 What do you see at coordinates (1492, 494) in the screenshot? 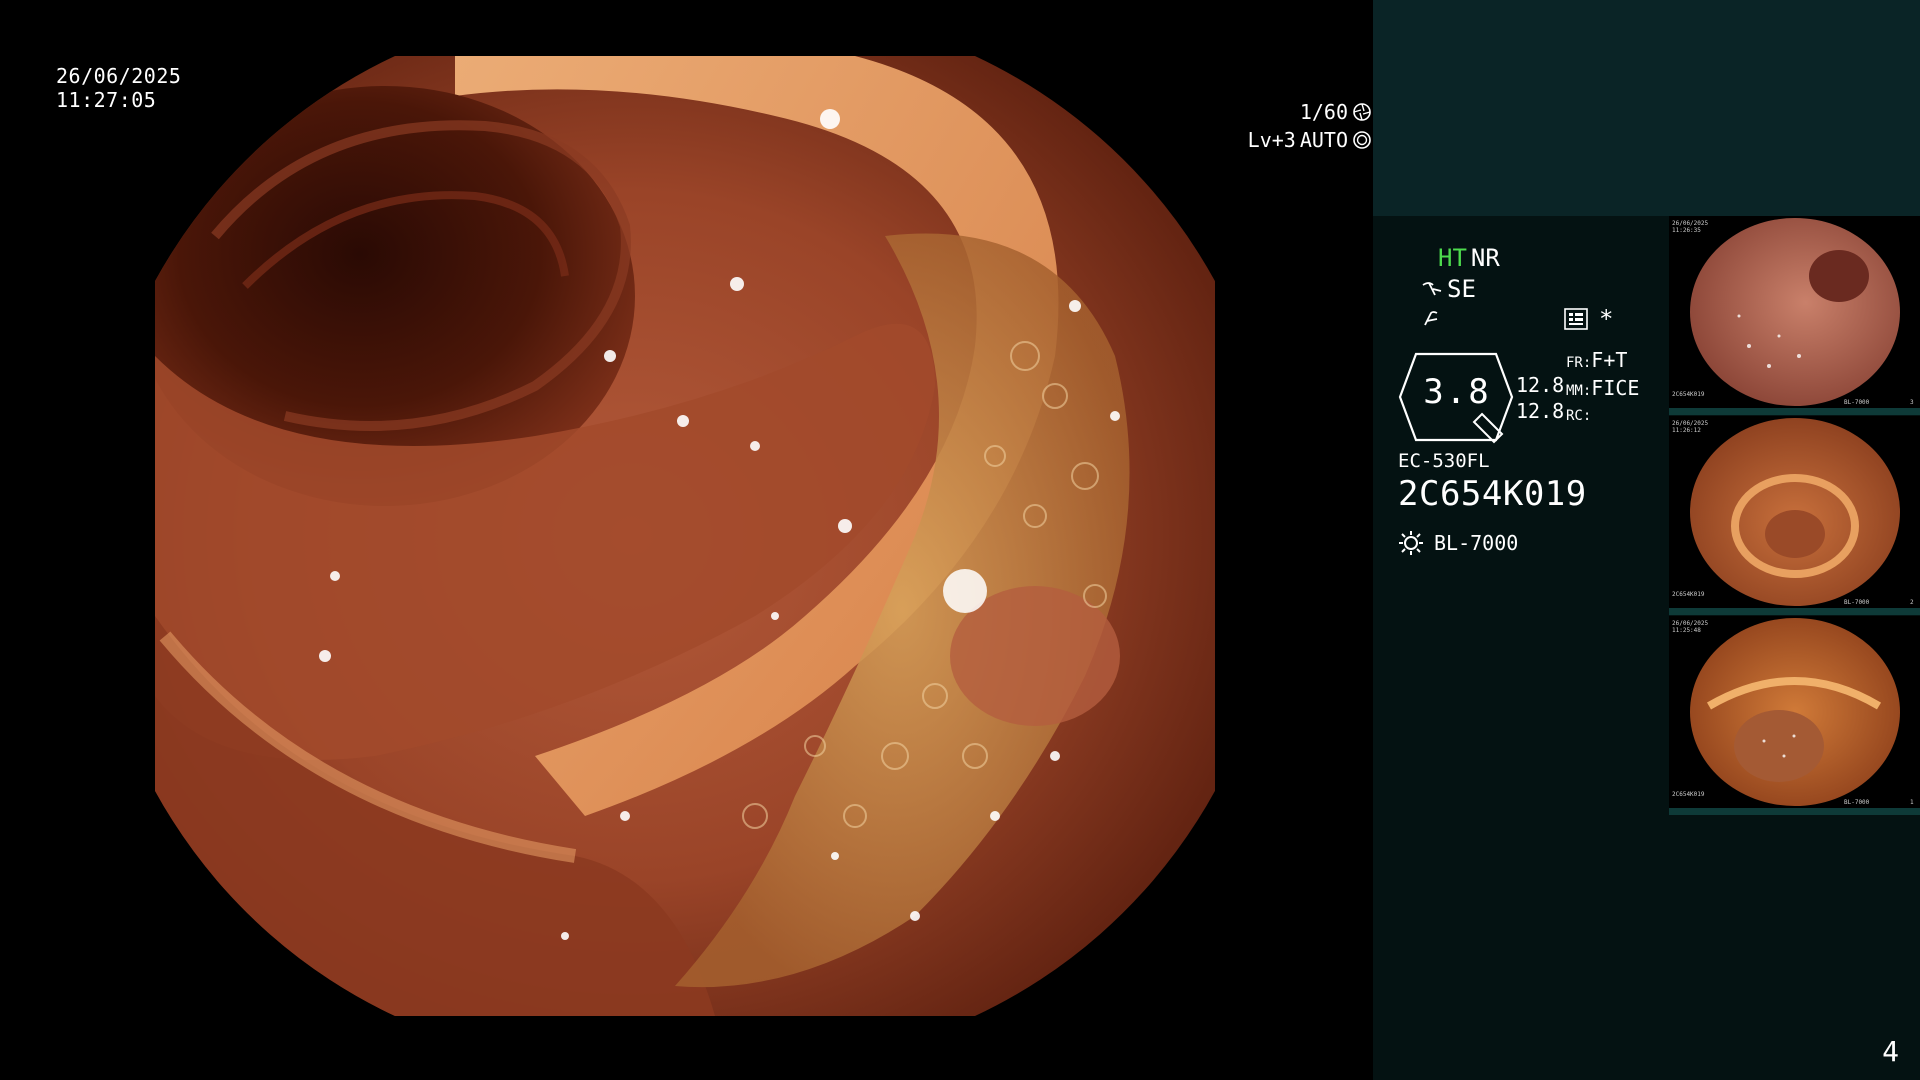
I see `scope-serial: 2C654K019` at bounding box center [1492, 494].